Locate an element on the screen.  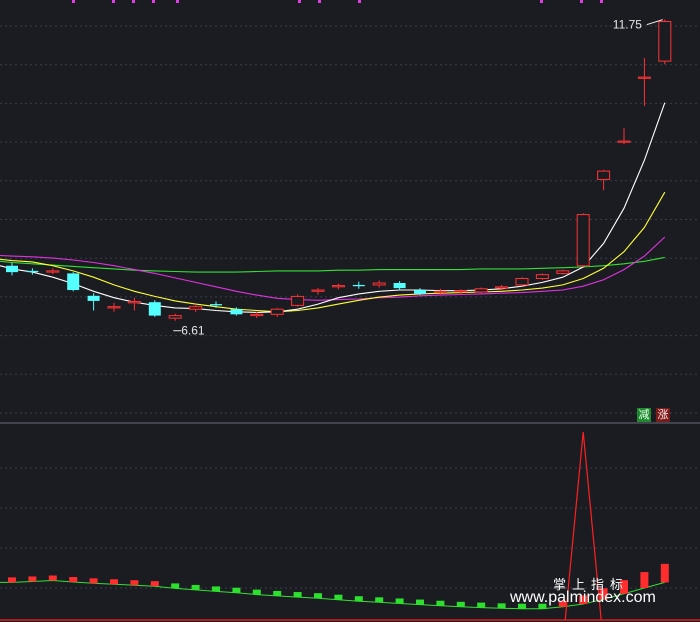
signal-dots is located at coordinates (337, 1).